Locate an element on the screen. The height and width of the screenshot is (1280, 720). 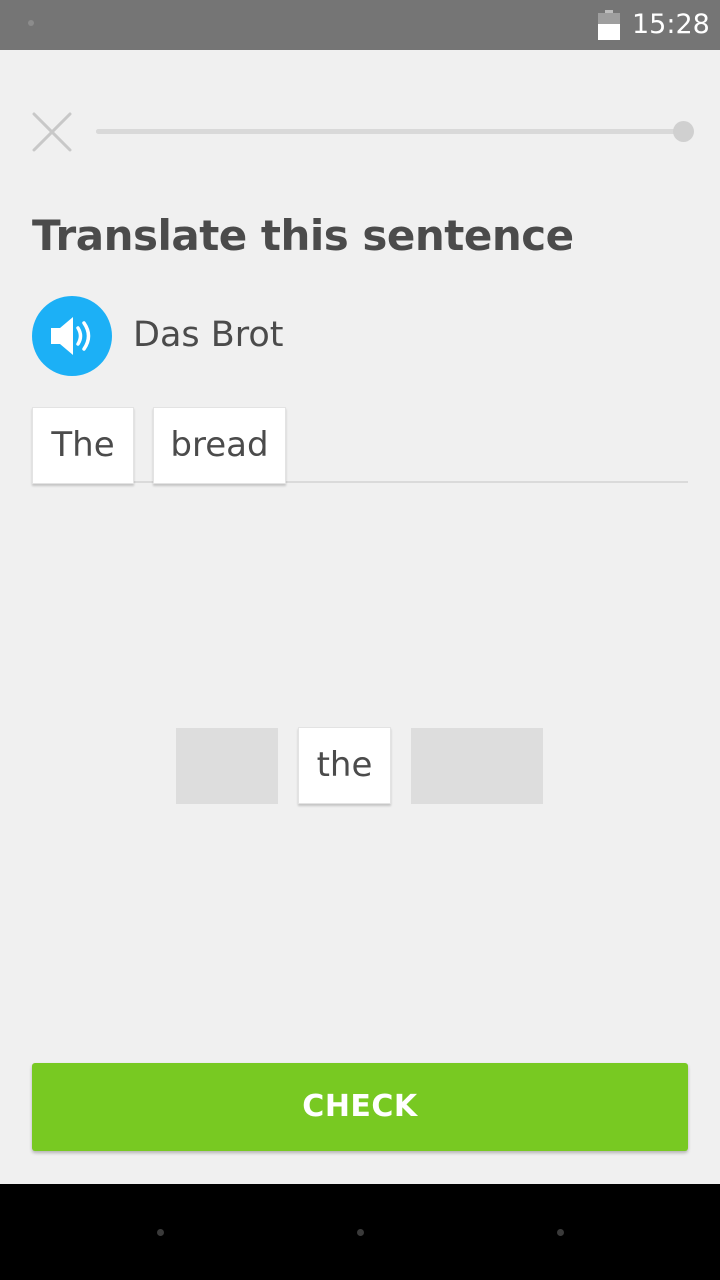
notification-dot-icon is located at coordinates (31, 23).